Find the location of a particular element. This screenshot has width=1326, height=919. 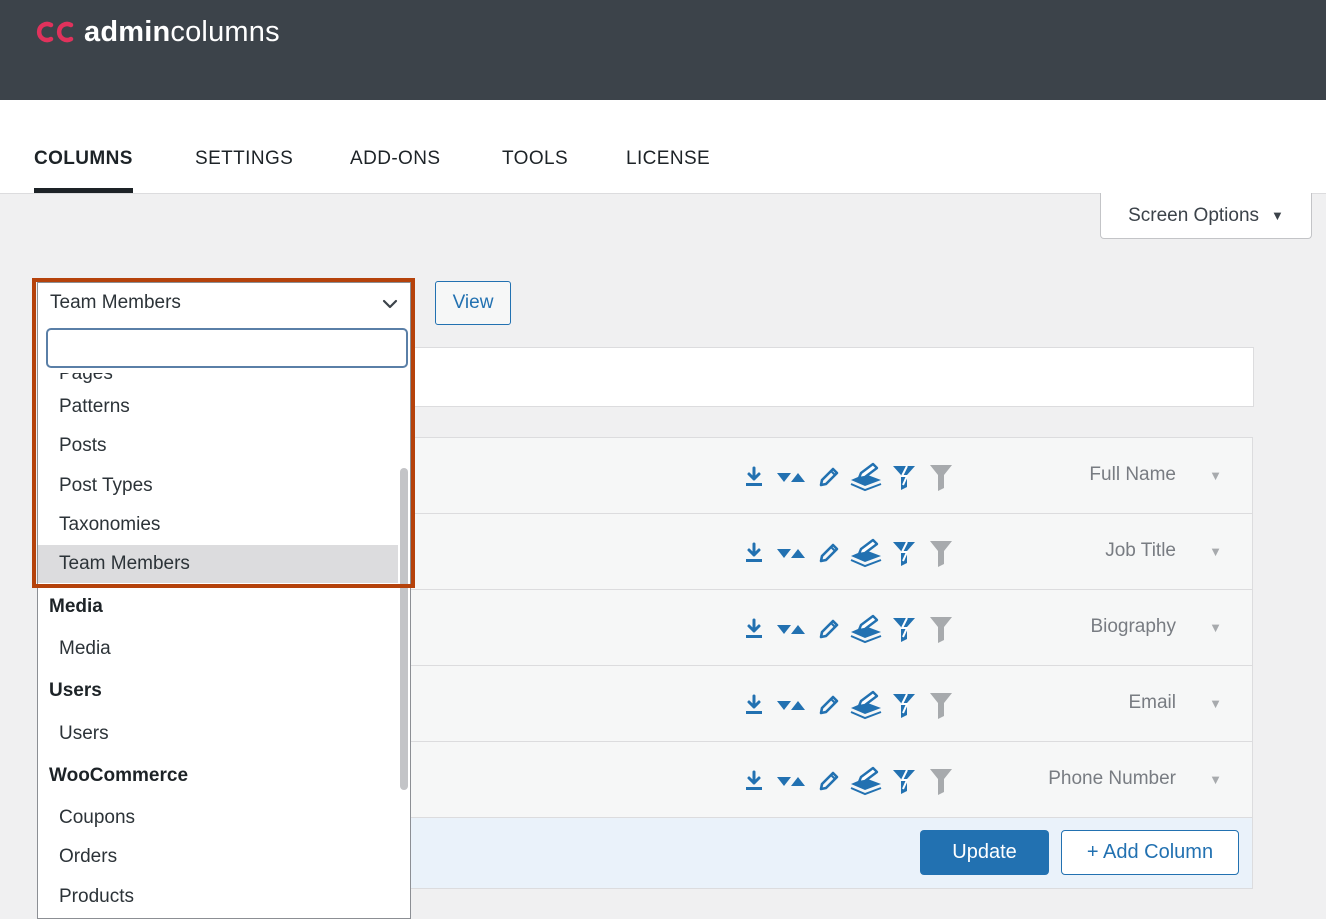

tab-settings: SETTINGS is located at coordinates (244, 170).